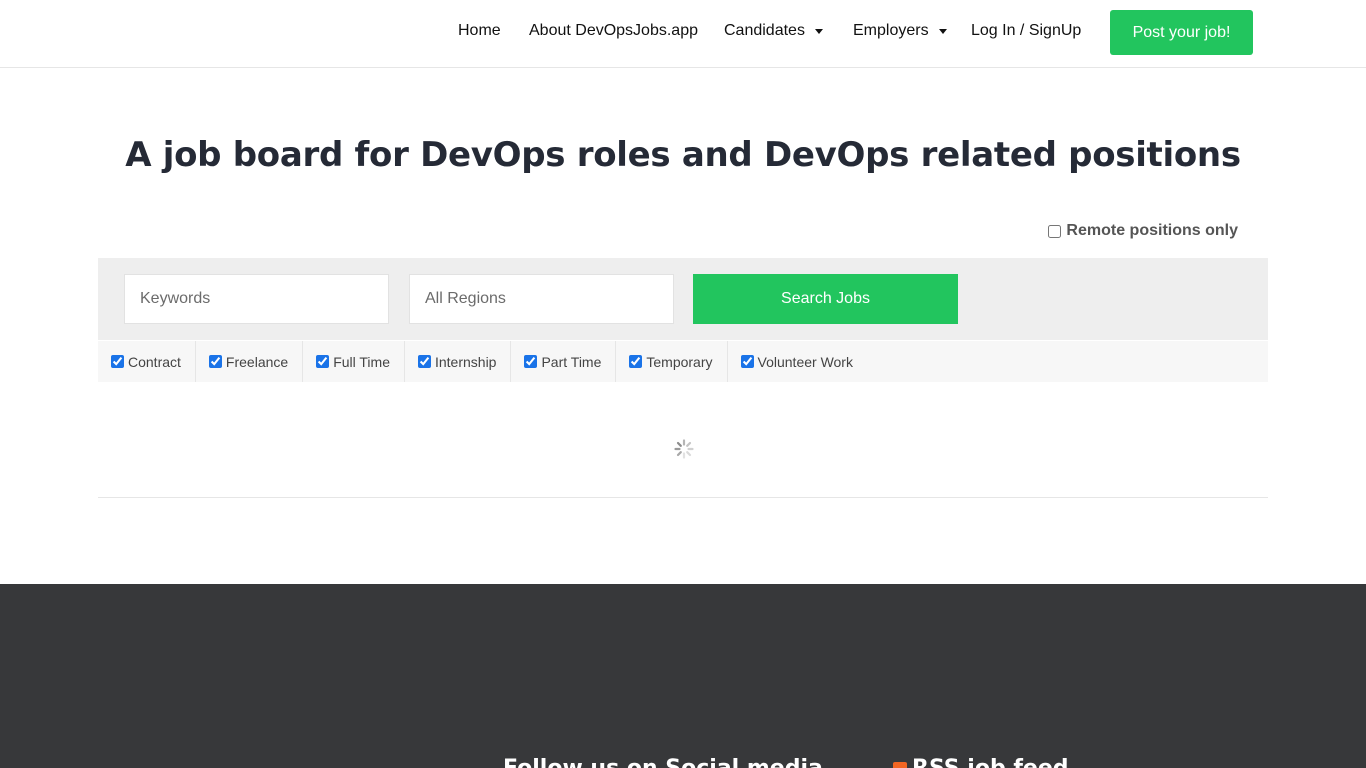  I want to click on job-type-label: Part Time, so click(571, 361).